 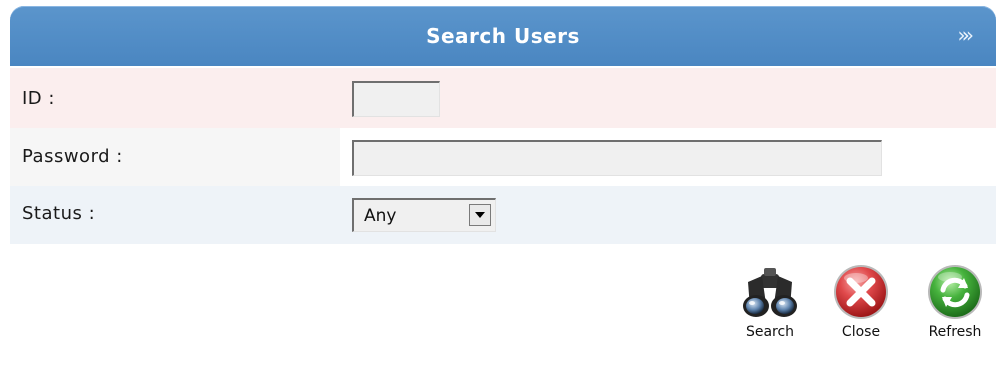 I want to click on expand-chevrons-icon: »», so click(x=966, y=35).